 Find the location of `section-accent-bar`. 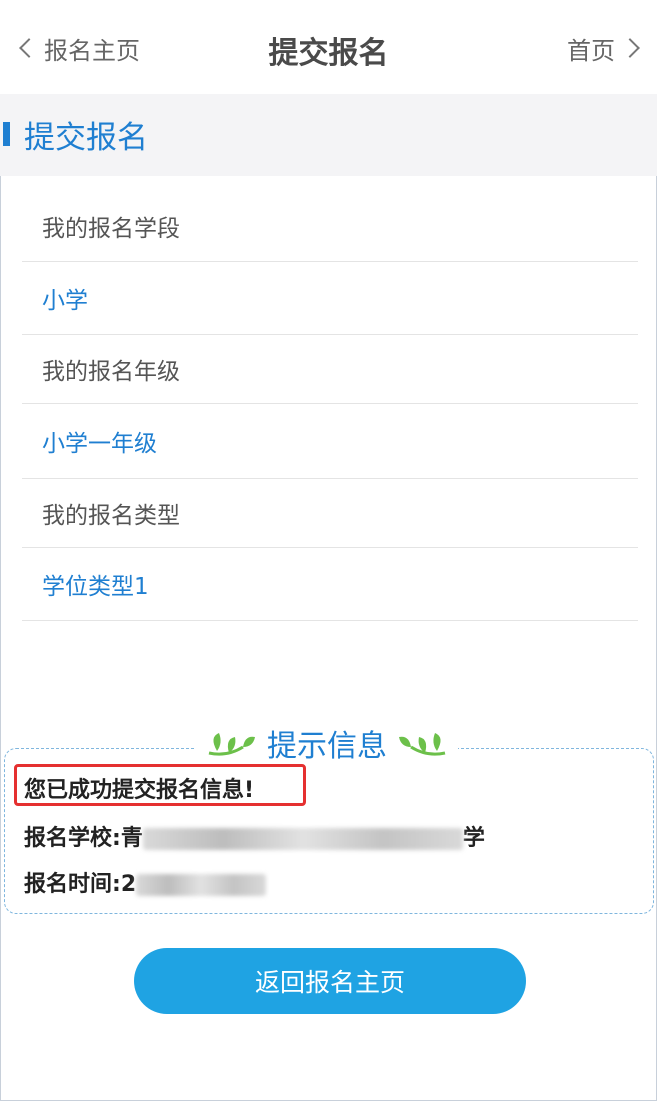

section-accent-bar is located at coordinates (6, 134).